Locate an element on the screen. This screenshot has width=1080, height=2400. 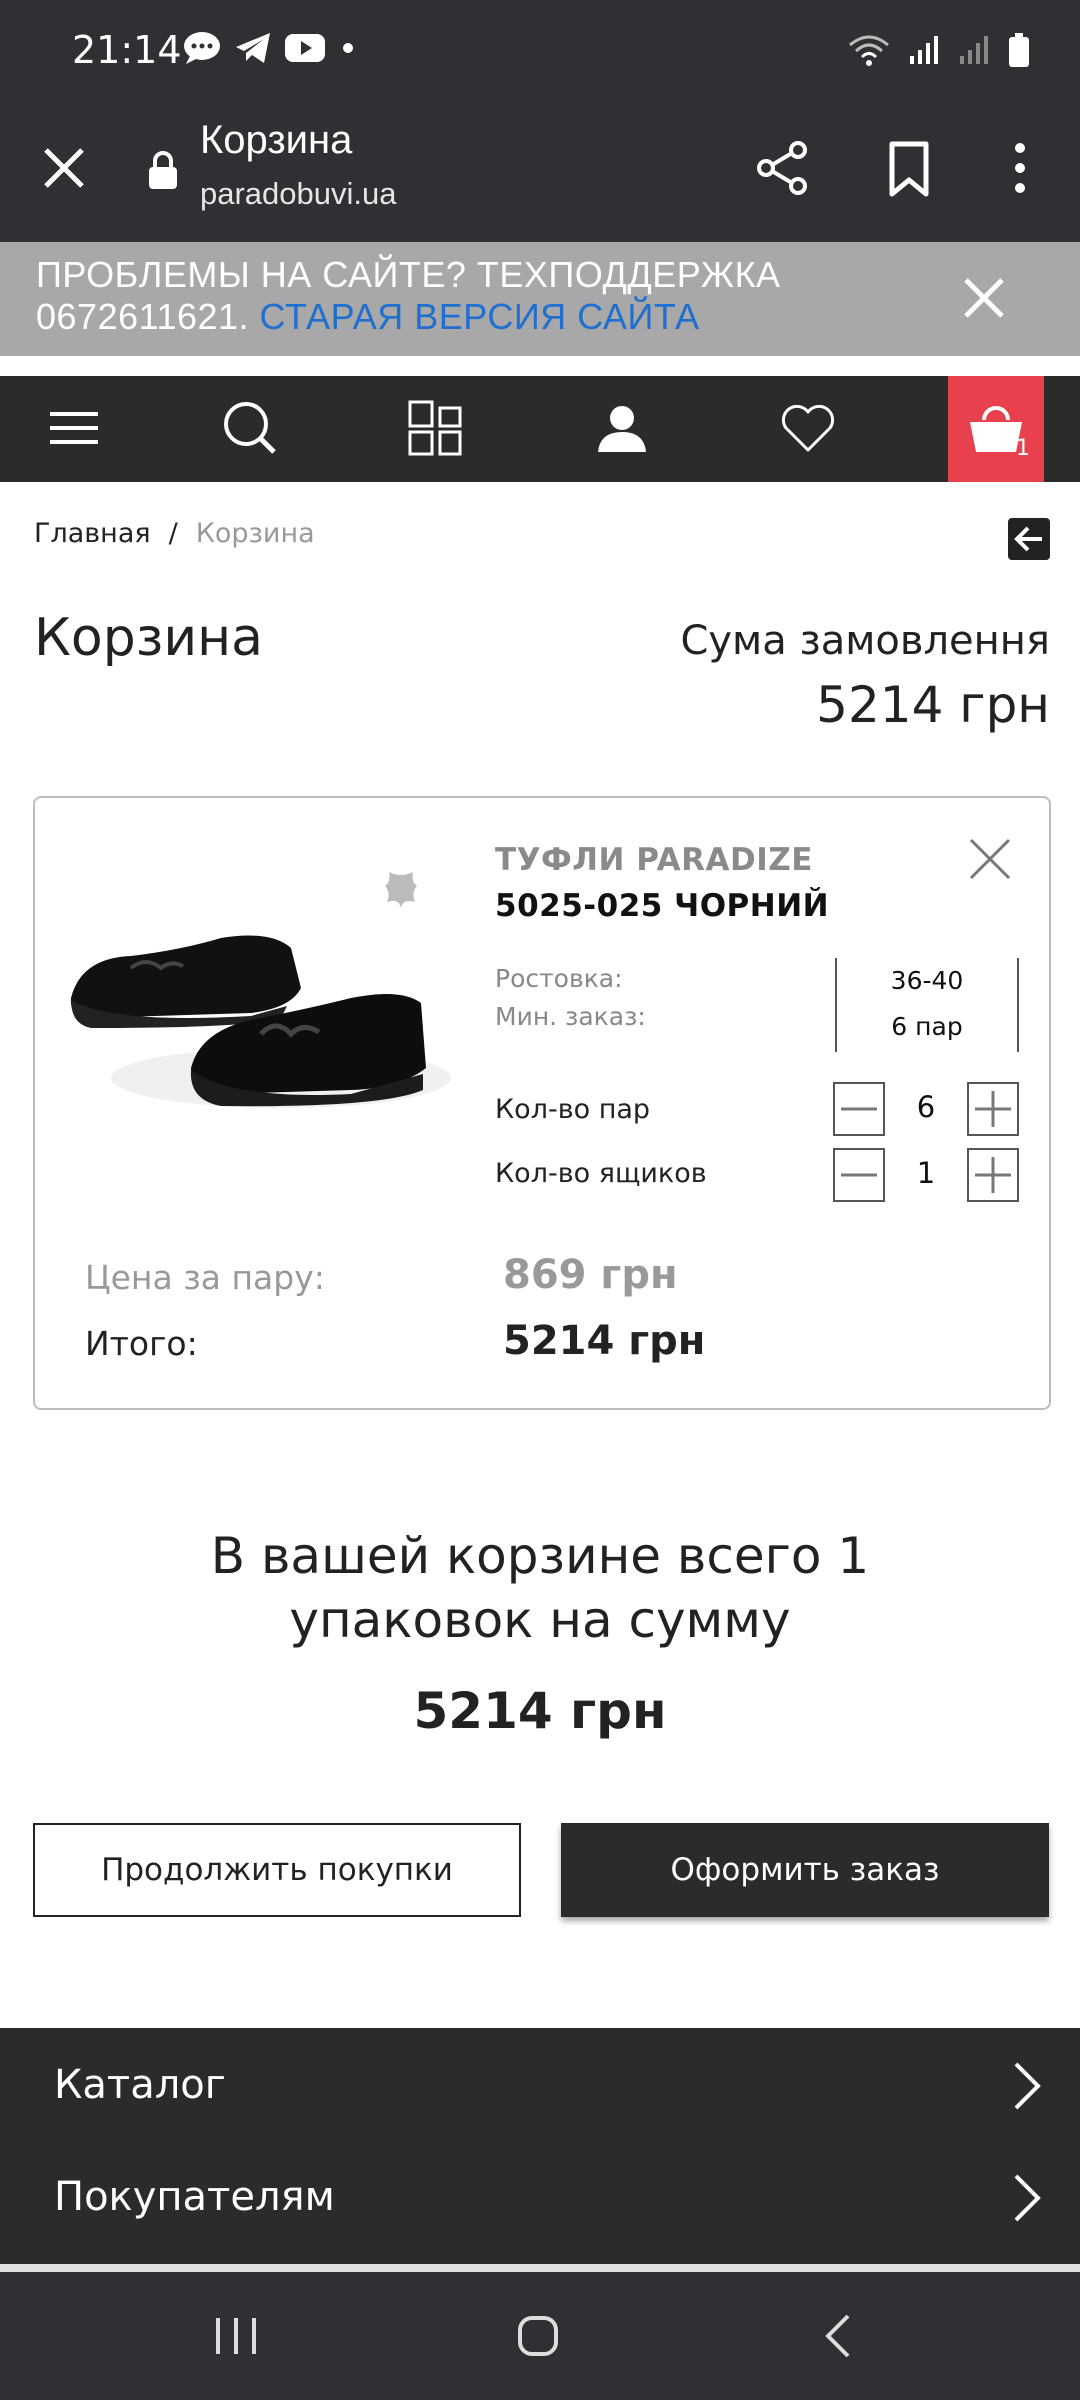
banner-close-button is located at coordinates (984, 298).